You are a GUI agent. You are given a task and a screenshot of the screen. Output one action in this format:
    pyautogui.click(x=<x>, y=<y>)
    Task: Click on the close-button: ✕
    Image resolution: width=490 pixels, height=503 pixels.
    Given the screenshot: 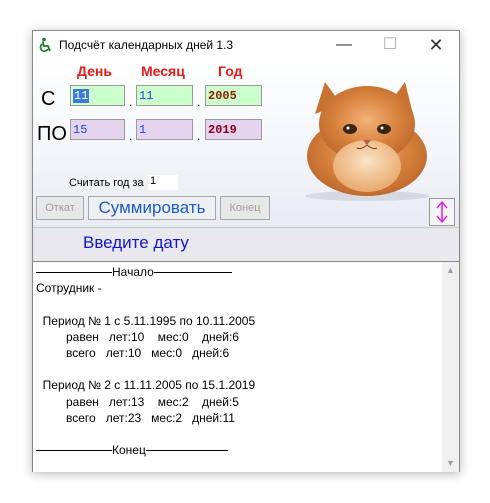 What is the action you would take?
    pyautogui.click(x=436, y=45)
    